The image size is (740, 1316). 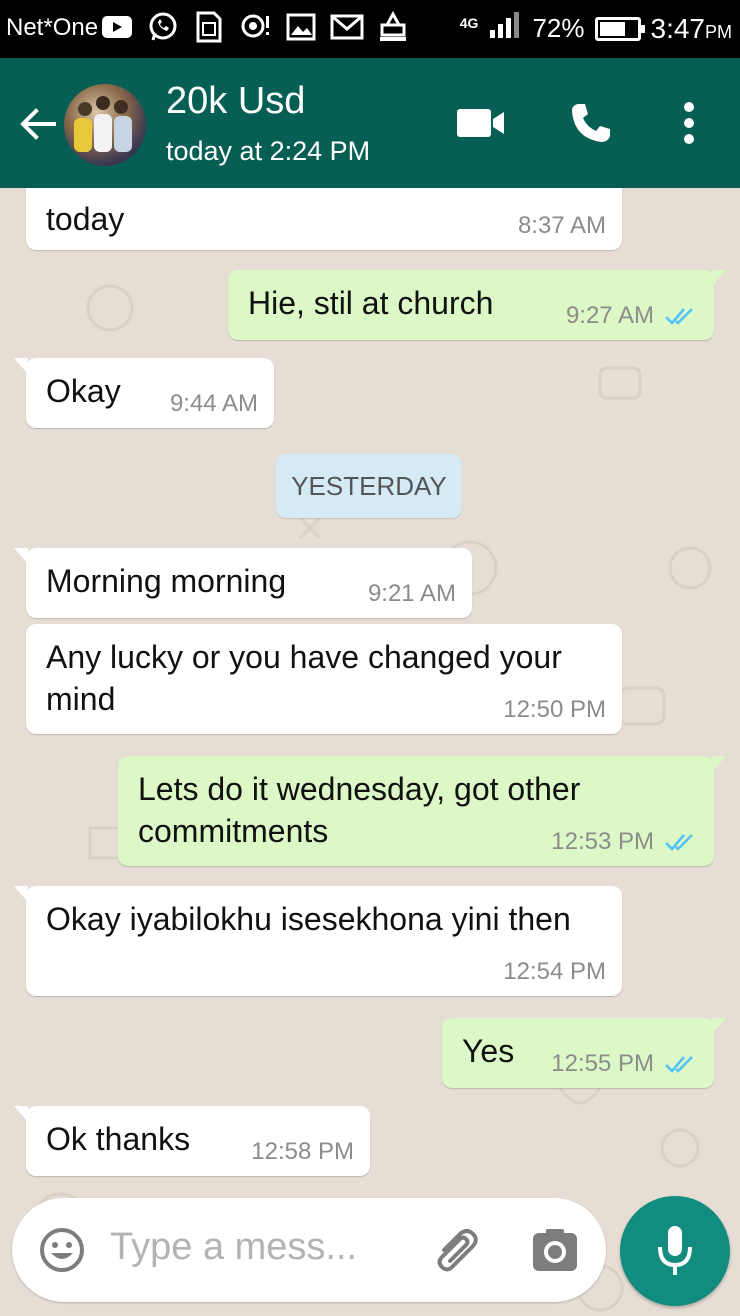 I want to click on message-meta: 12:54 PM, so click(x=554, y=972).